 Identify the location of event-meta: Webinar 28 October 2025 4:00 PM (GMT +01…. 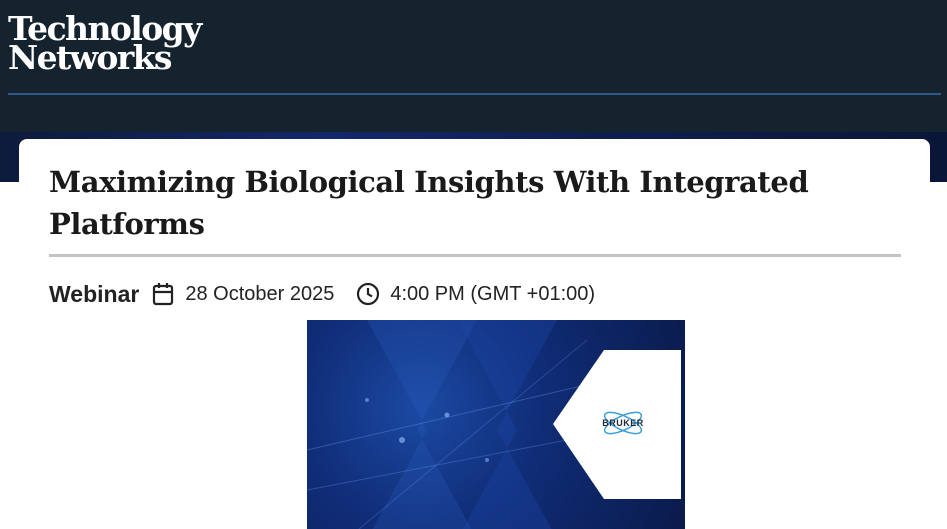
(333, 294).